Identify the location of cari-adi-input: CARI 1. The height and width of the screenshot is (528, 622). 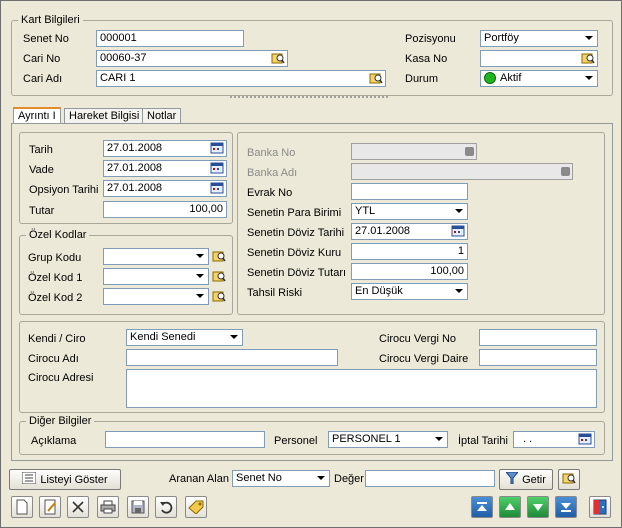
(241, 78).